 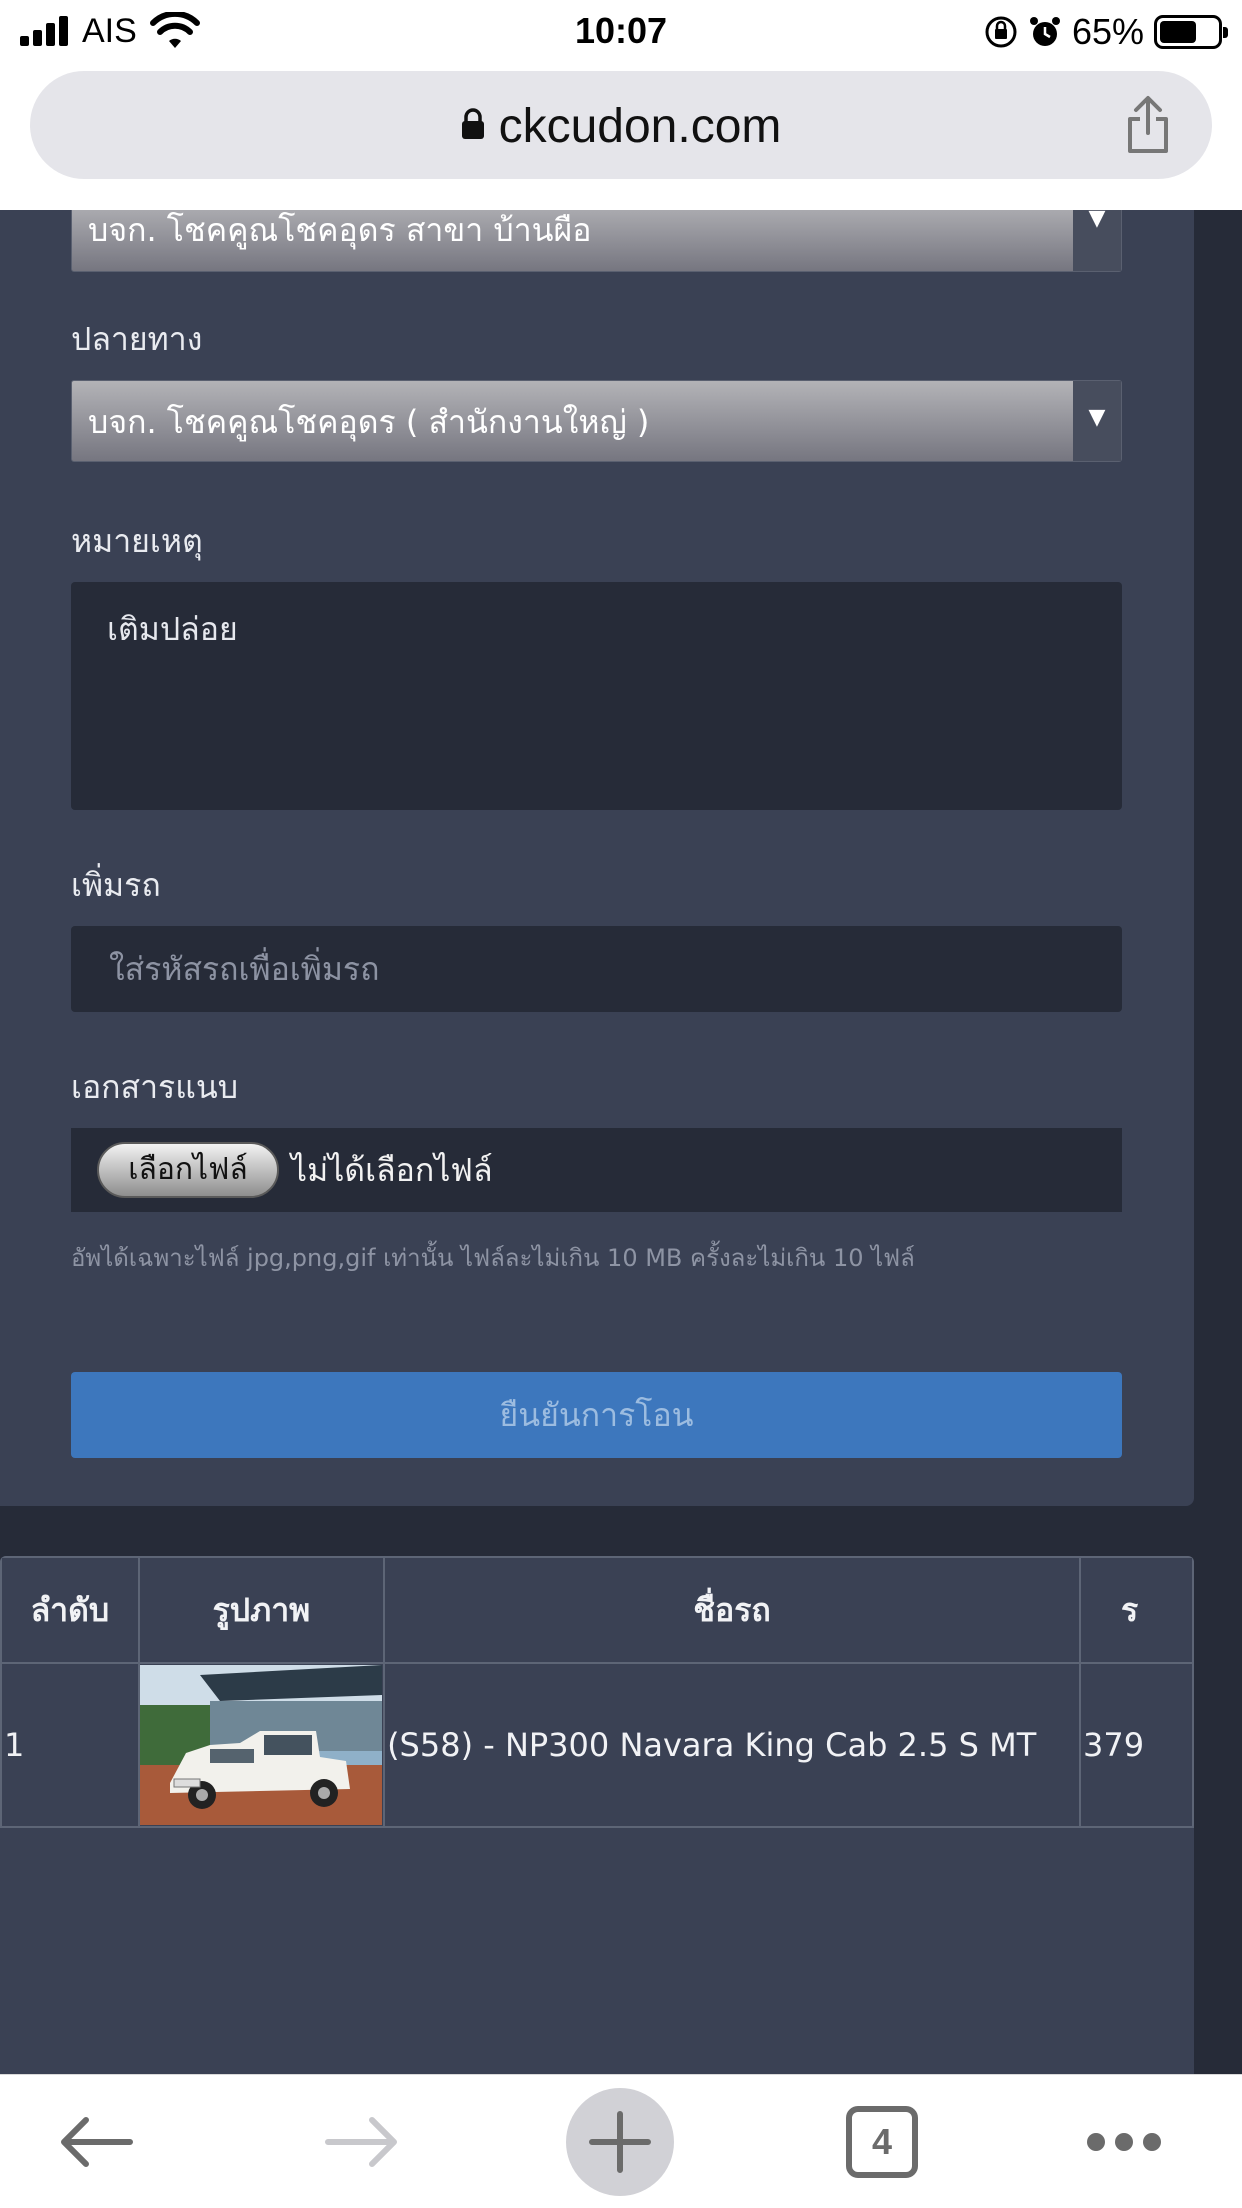 I want to click on destination-select: บจก. โชคคูณโชคอุดร ( สำนักงานใหญ่ ) ▼, so click(x=596, y=421).